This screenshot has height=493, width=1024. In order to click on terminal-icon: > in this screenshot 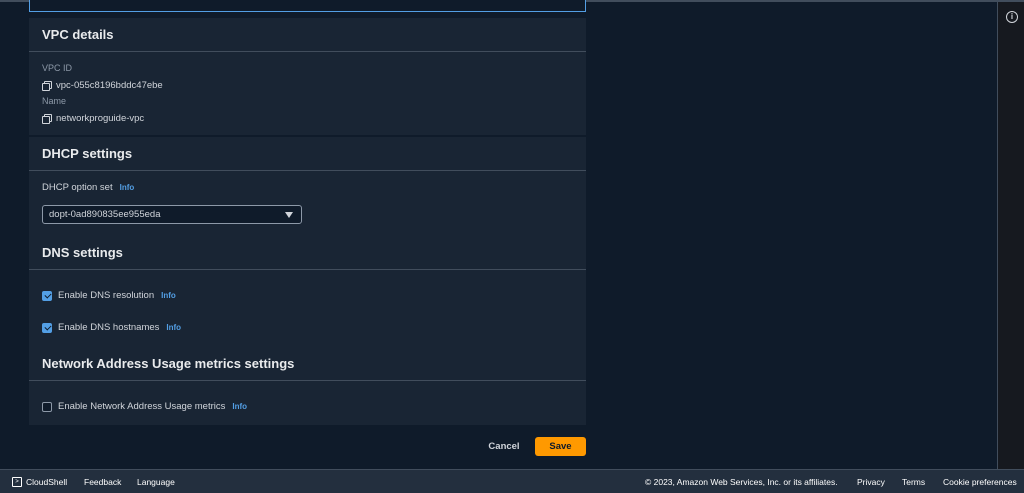, I will do `click(17, 482)`.